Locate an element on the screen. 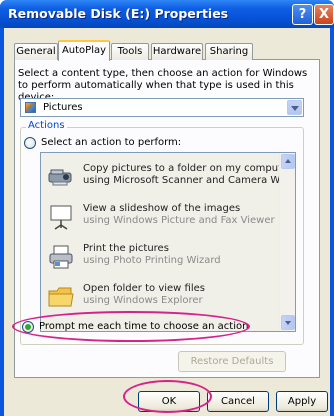 The image size is (334, 416). action-title: Copy pictures to a folder on my computer is located at coordinates (188, 168).